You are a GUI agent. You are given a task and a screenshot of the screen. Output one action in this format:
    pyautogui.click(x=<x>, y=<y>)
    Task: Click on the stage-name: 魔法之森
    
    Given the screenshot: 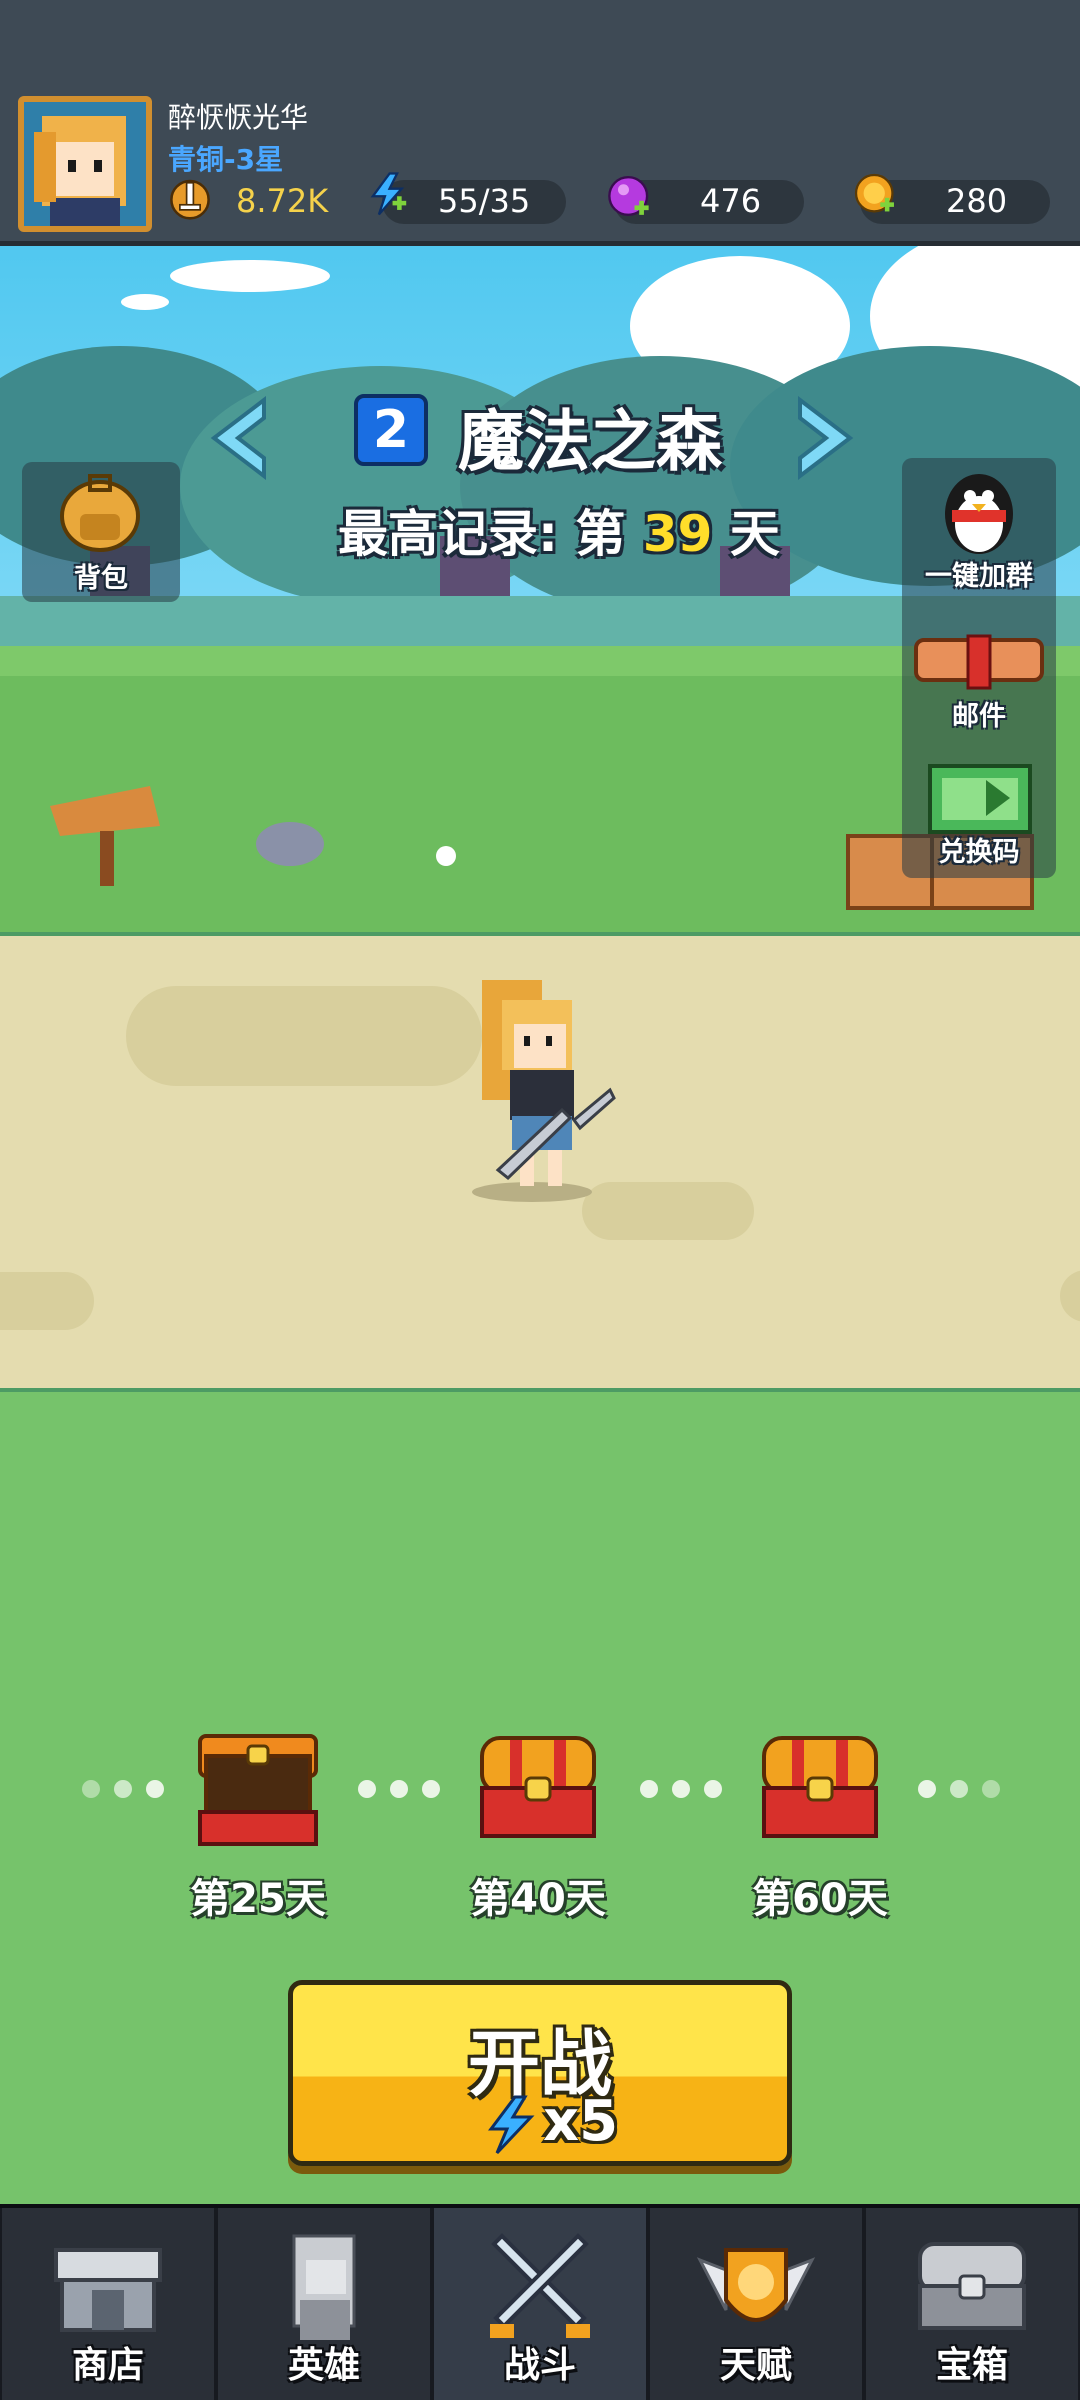 What is the action you would take?
    pyautogui.click(x=590, y=441)
    